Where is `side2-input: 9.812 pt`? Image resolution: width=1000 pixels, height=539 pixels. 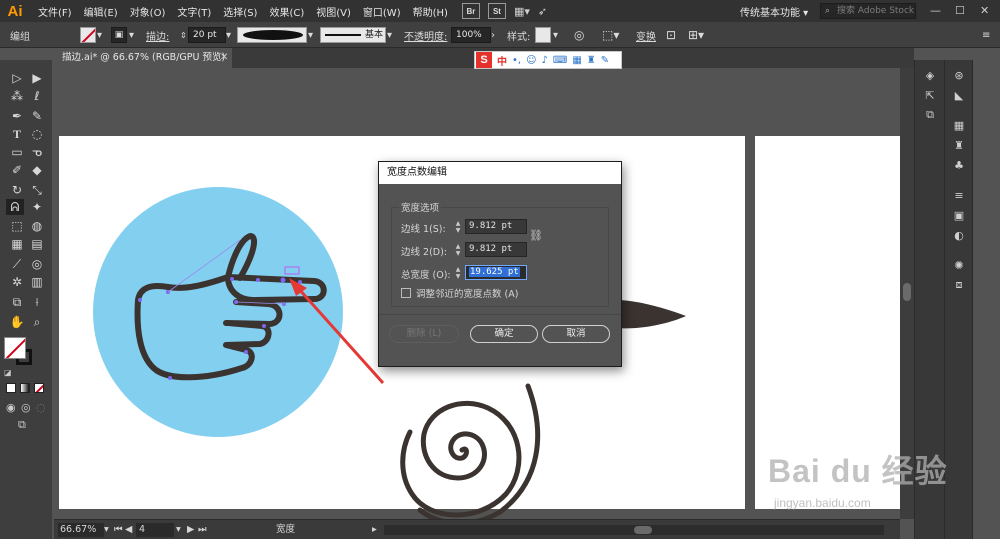 side2-input: 9.812 pt is located at coordinates (496, 249).